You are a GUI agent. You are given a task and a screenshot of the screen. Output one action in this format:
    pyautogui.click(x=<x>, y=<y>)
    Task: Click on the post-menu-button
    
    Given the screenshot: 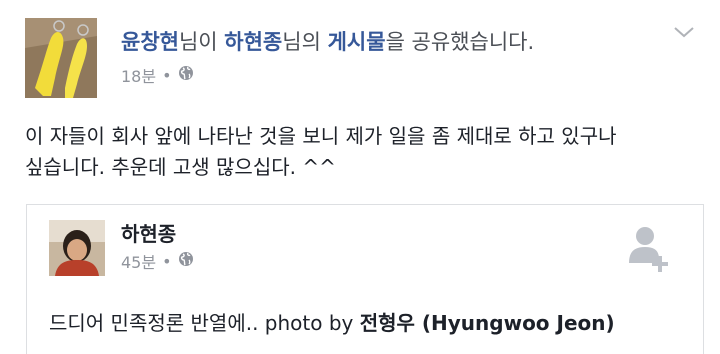 What is the action you would take?
    pyautogui.click(x=684, y=34)
    